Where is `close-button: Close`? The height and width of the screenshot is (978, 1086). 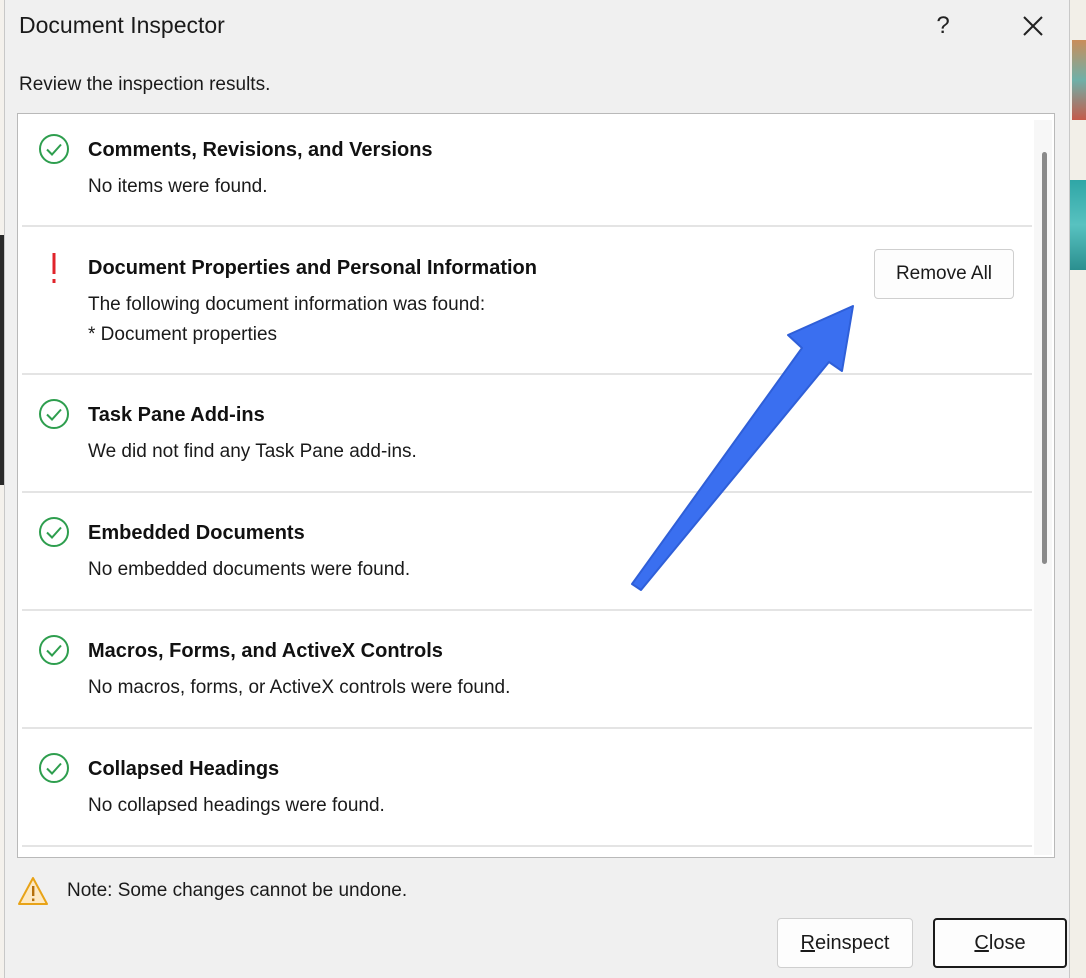
close-button: Close is located at coordinates (1000, 943).